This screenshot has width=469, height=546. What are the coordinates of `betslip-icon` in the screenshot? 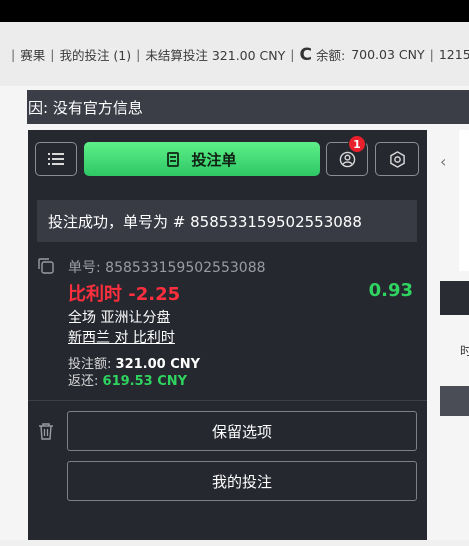 It's located at (173, 159).